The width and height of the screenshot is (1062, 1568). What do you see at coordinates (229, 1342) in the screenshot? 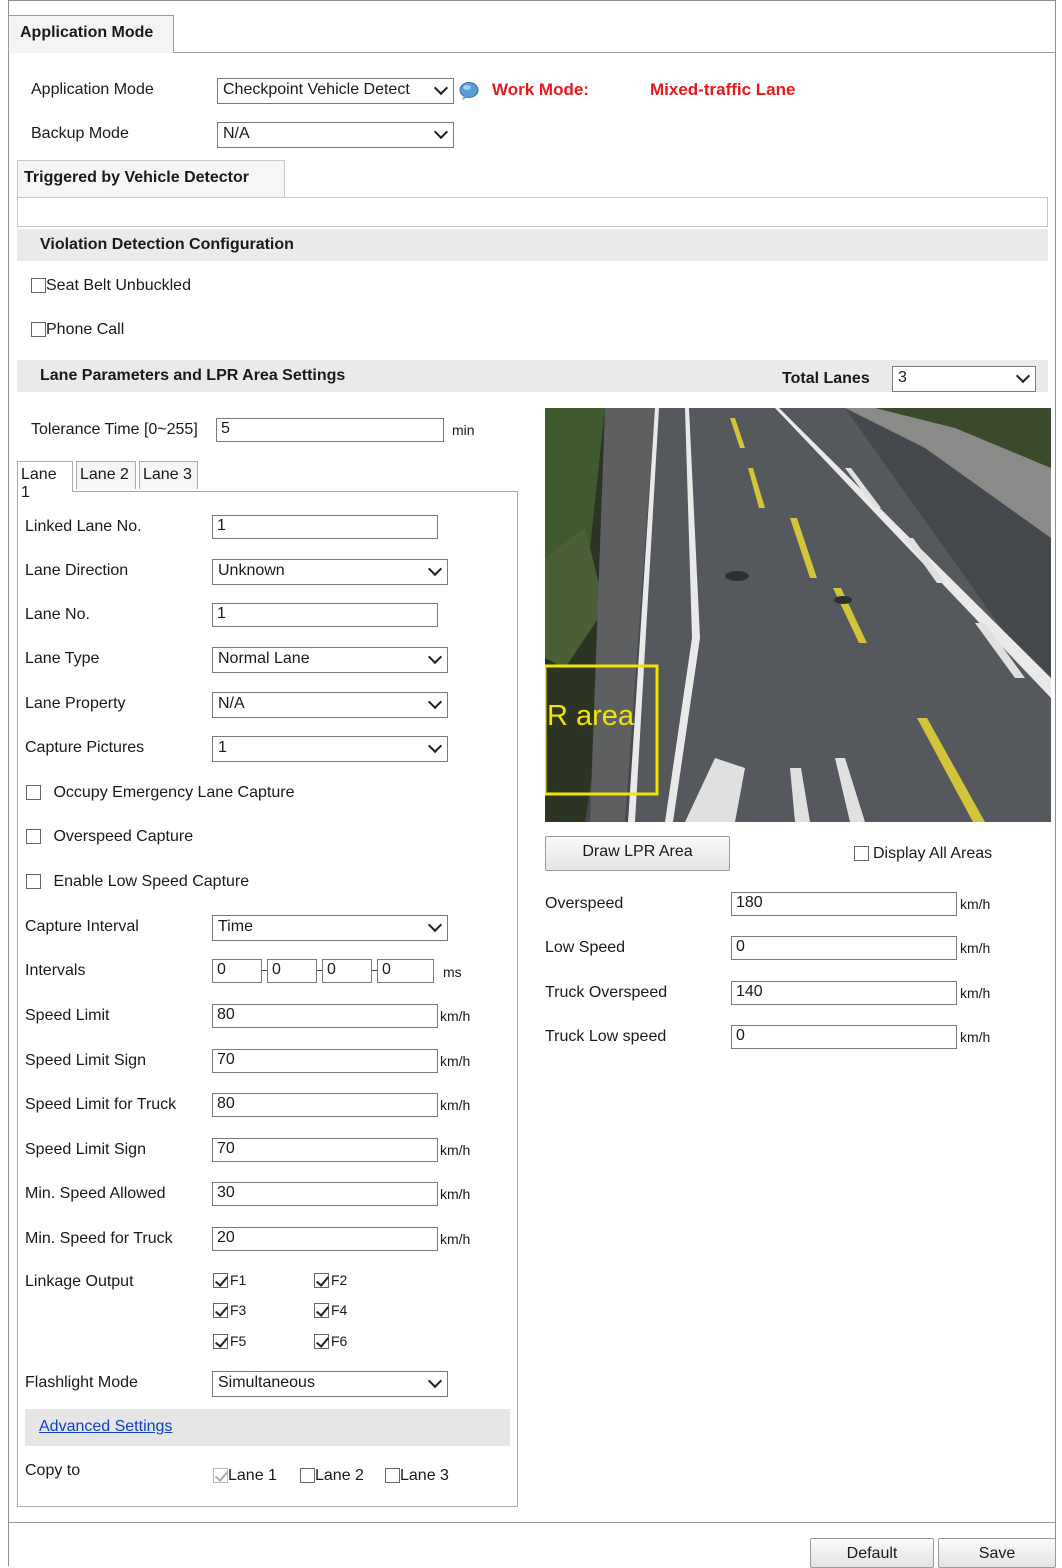
I see `linkage-f5: F5` at bounding box center [229, 1342].